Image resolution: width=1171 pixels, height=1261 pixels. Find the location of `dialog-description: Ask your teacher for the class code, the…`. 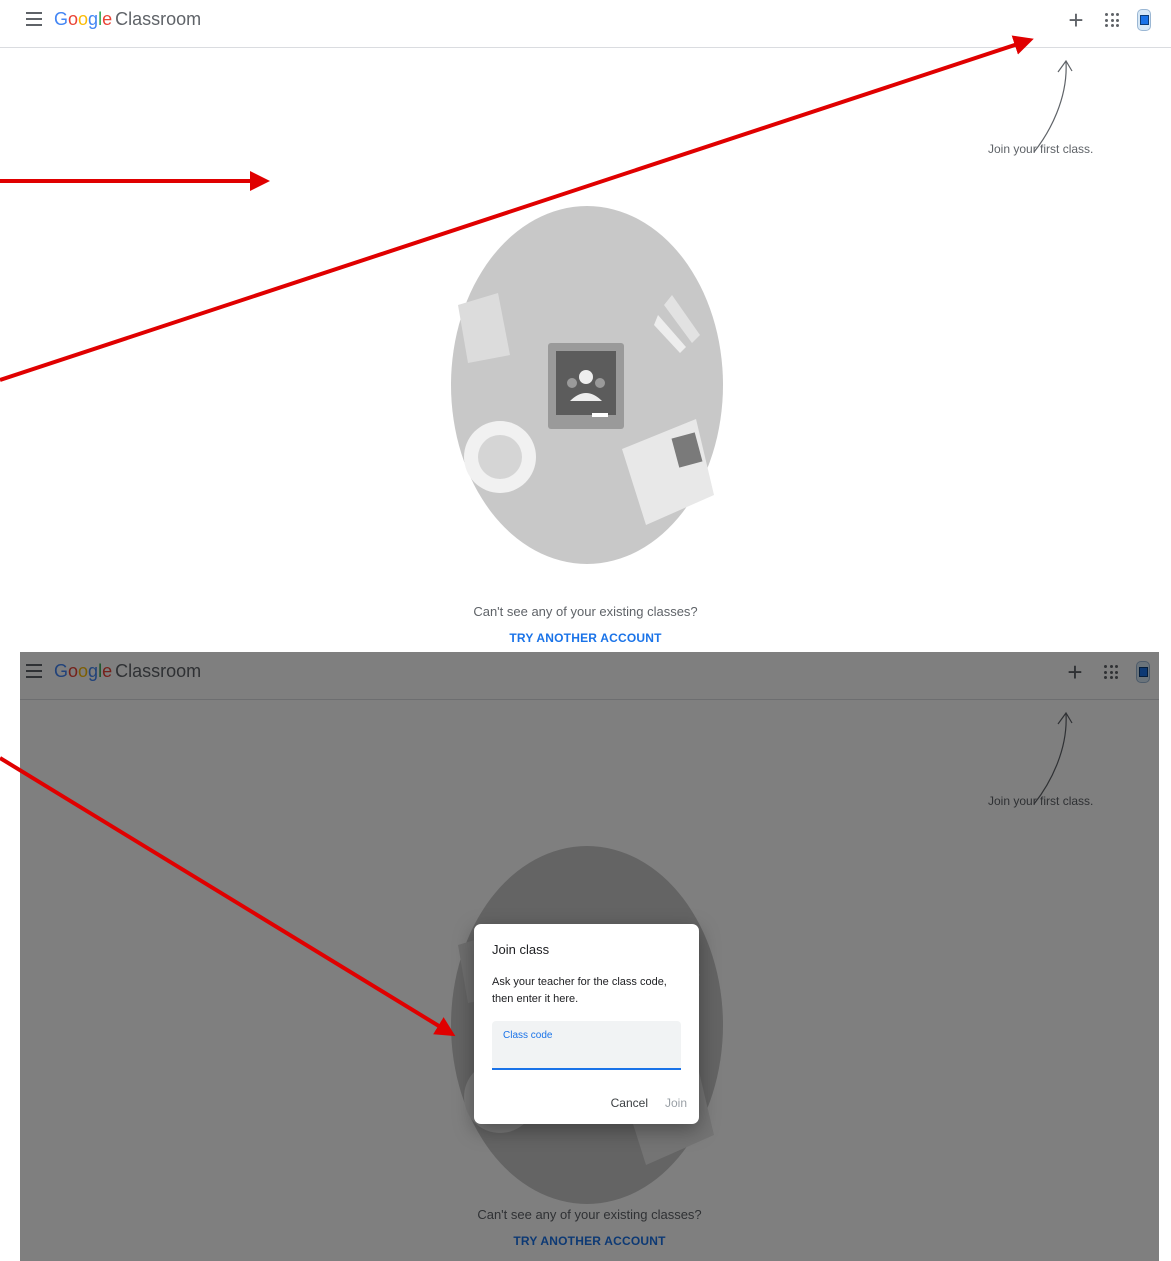

dialog-description: Ask your teacher for the class code, the… is located at coordinates (579, 990).